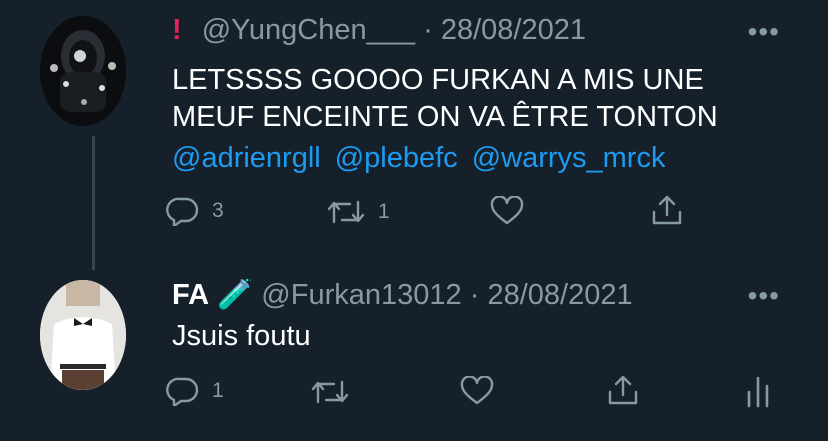 Image resolution: width=828 pixels, height=441 pixels. Describe the element at coordinates (83, 335) in the screenshot. I see `avatar-furkan` at that location.